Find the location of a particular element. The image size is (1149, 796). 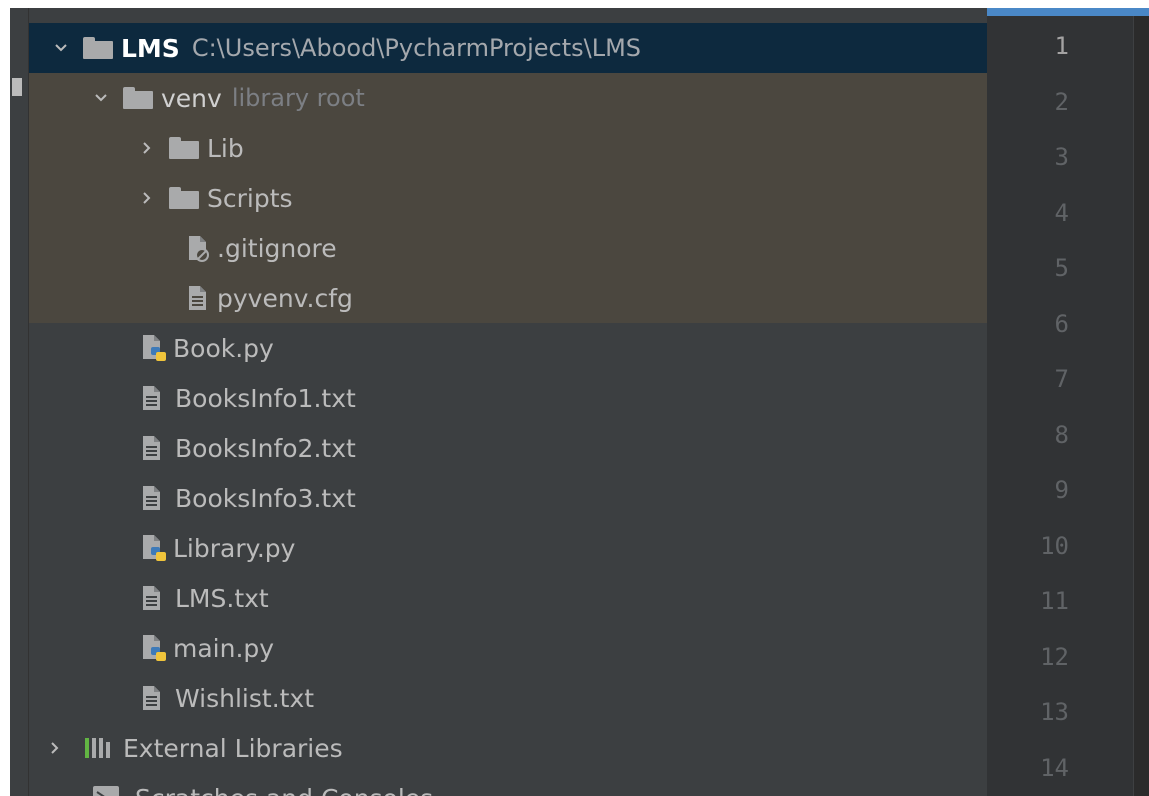

tree-row-pyvenv-cfg: pyvenv.cfg is located at coordinates (508, 298).